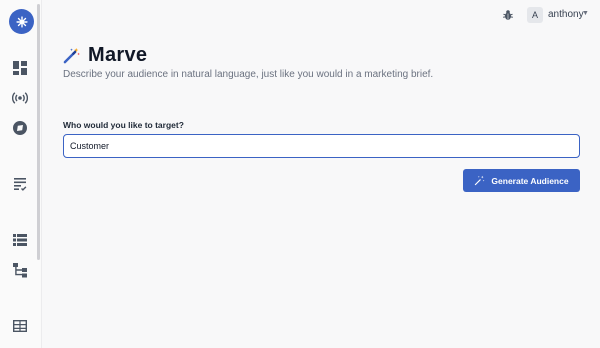 This screenshot has width=600, height=348. What do you see at coordinates (118, 55) in the screenshot?
I see `page-title: Marve` at bounding box center [118, 55].